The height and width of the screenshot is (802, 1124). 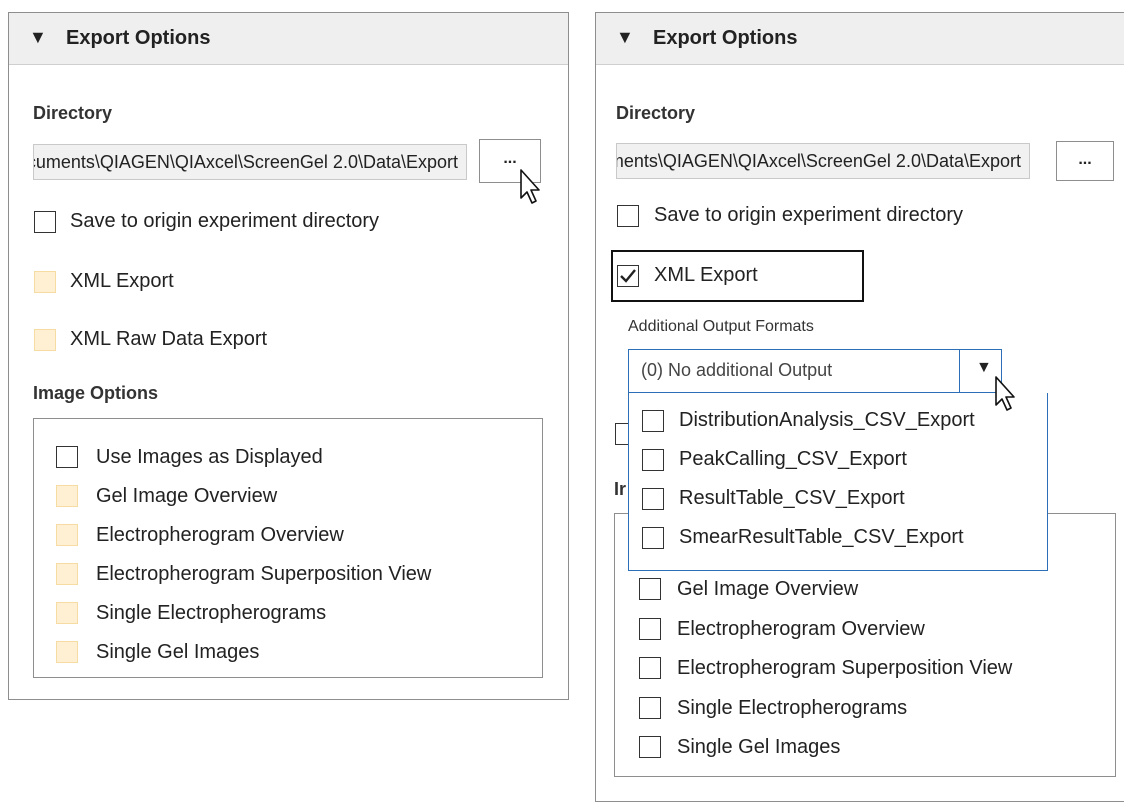 I want to click on image-options-label-partial: Ir, so click(x=620, y=489).